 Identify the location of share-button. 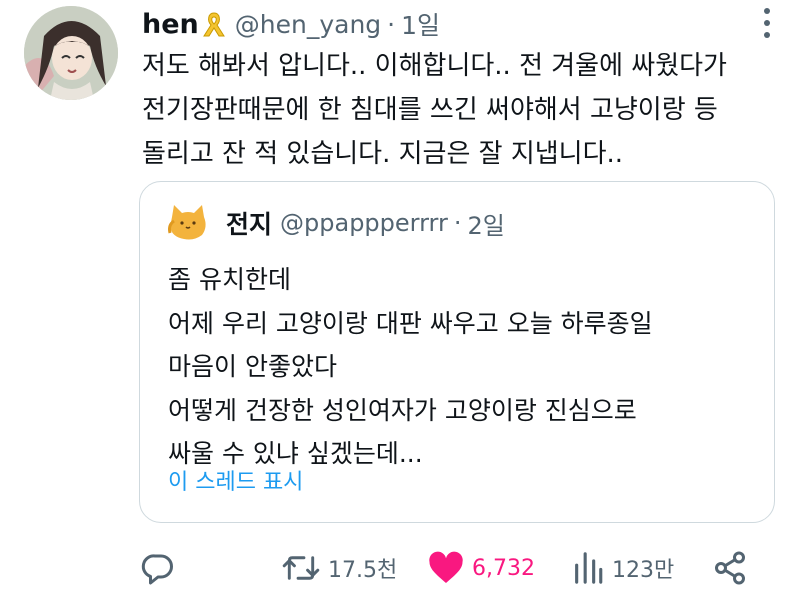
(730, 568).